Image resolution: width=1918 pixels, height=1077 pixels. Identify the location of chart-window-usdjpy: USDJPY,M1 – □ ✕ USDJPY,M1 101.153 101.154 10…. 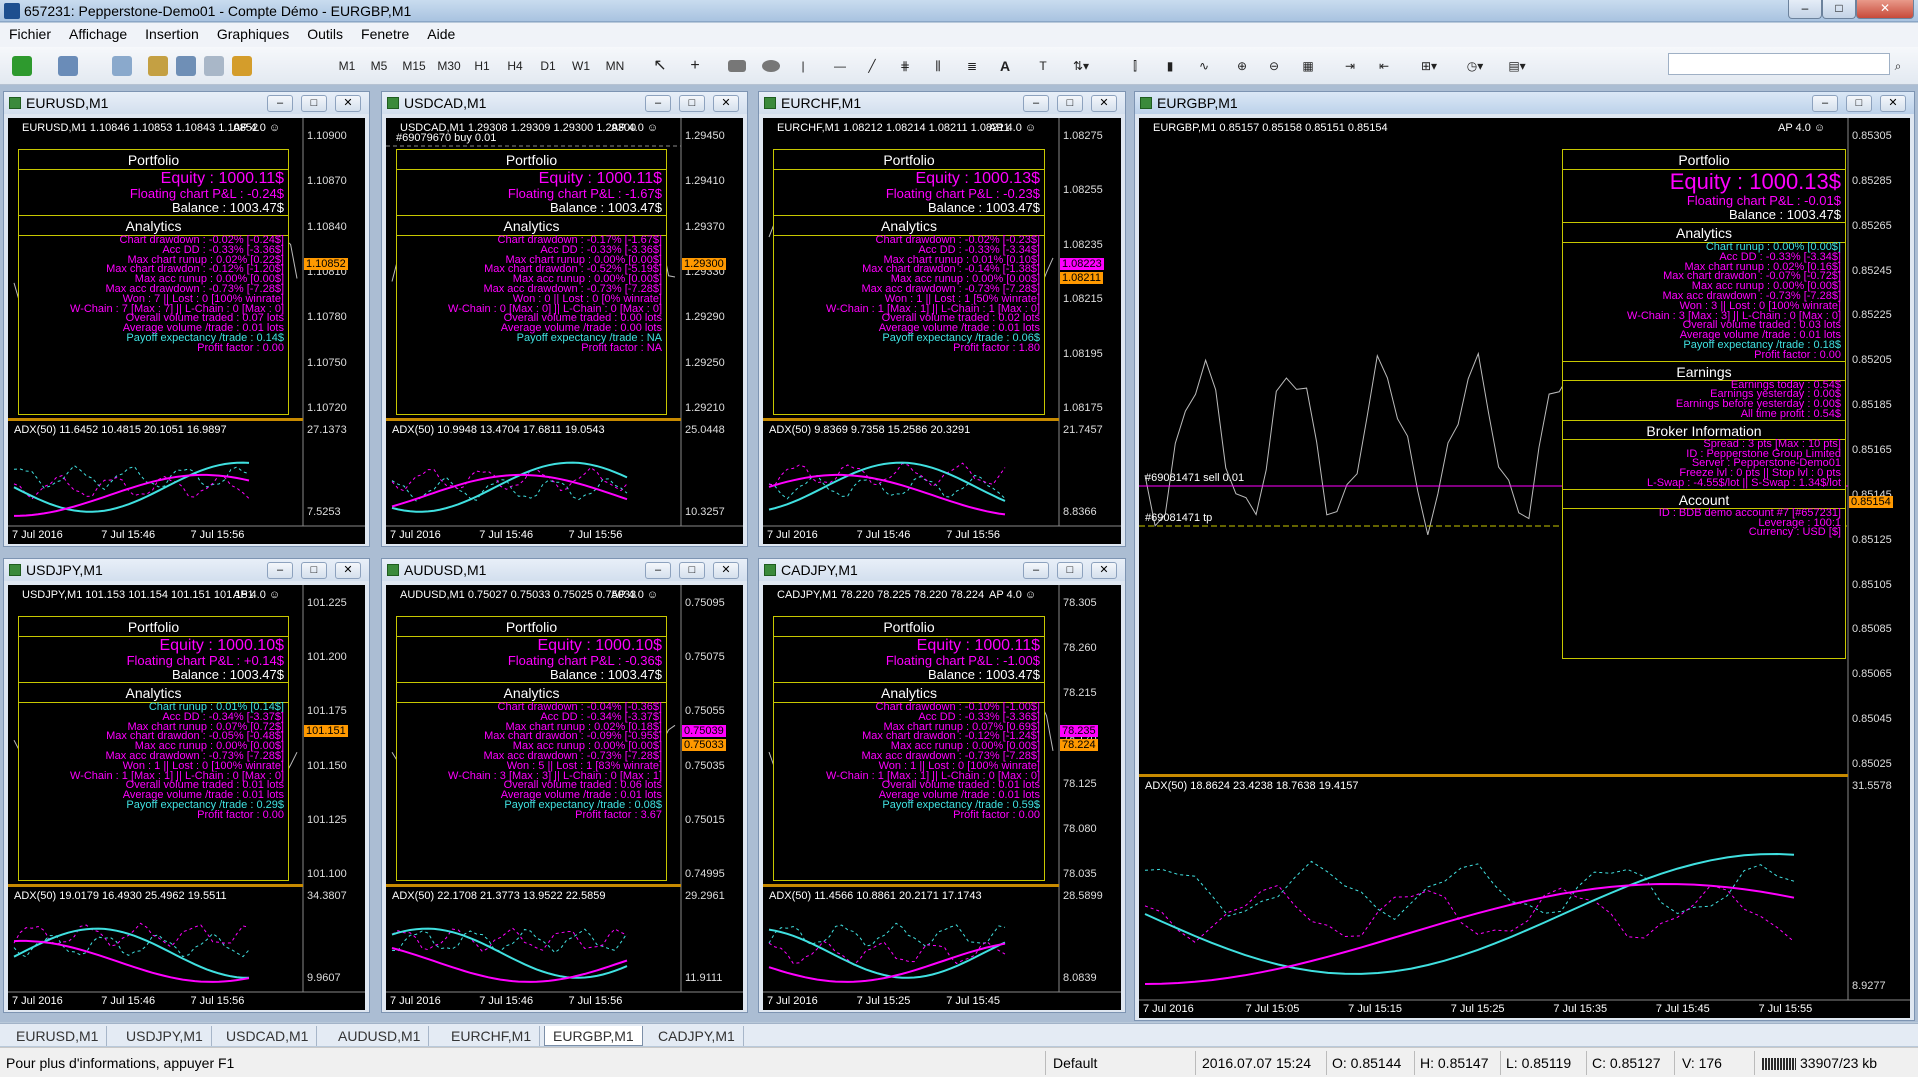
(186, 785).